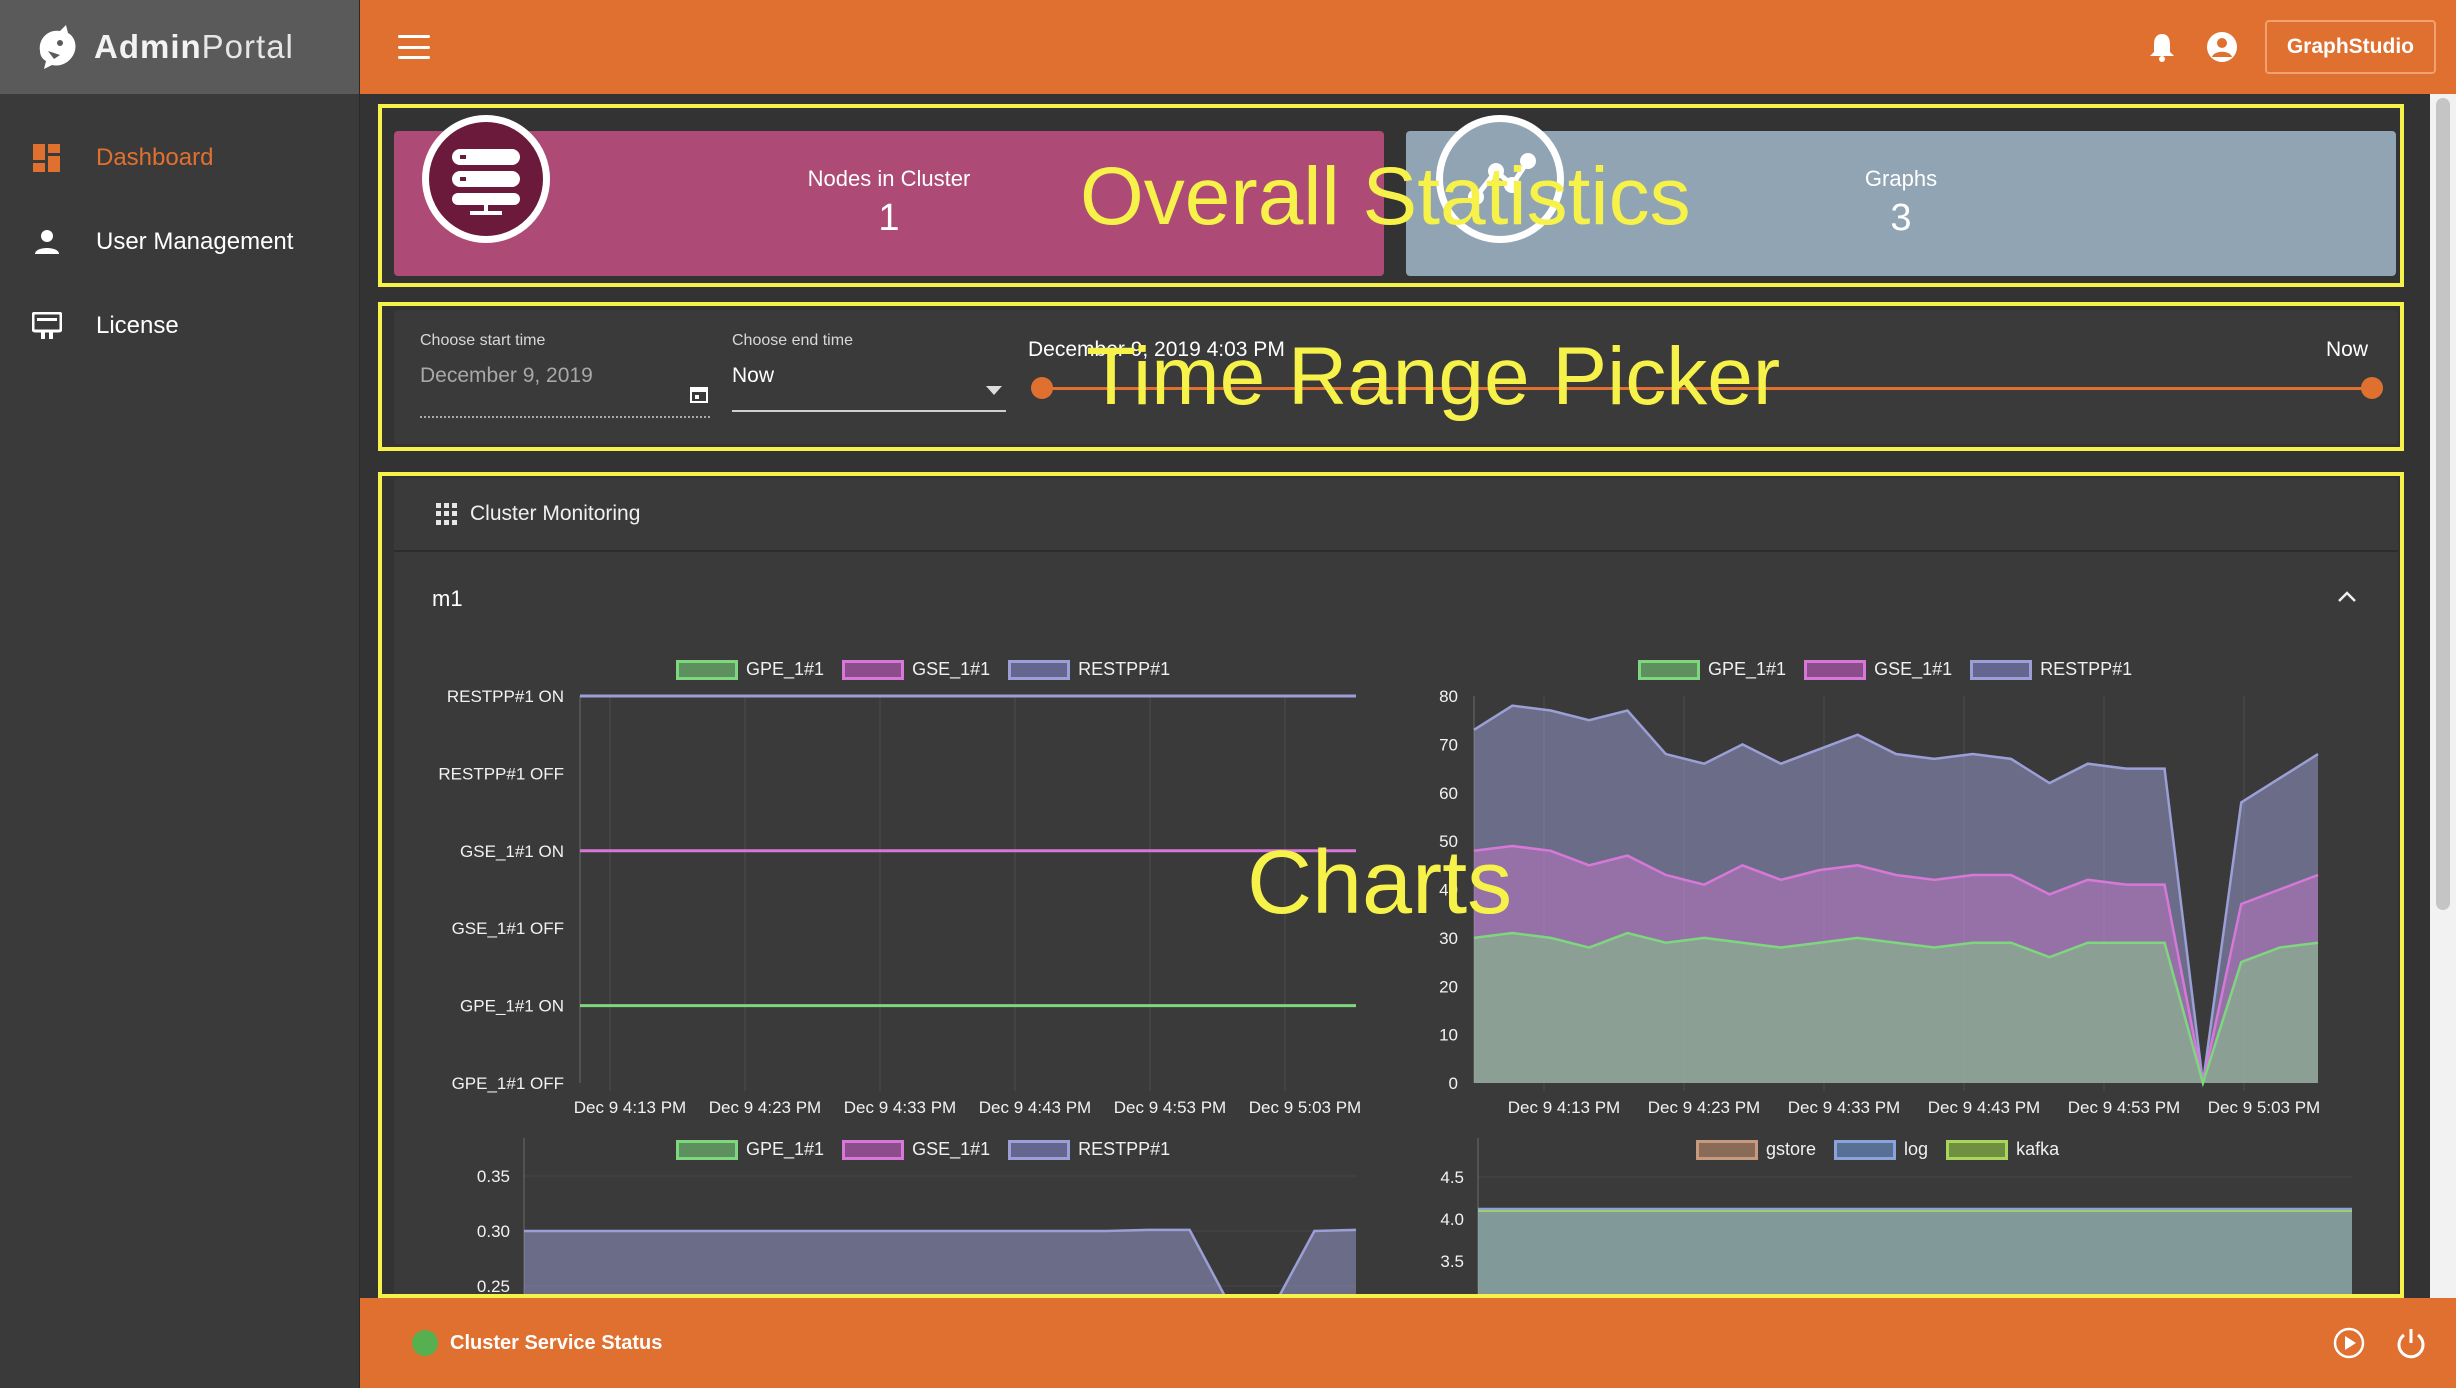  I want to click on status-bar: Cluster Service Status, so click(1408, 1343).